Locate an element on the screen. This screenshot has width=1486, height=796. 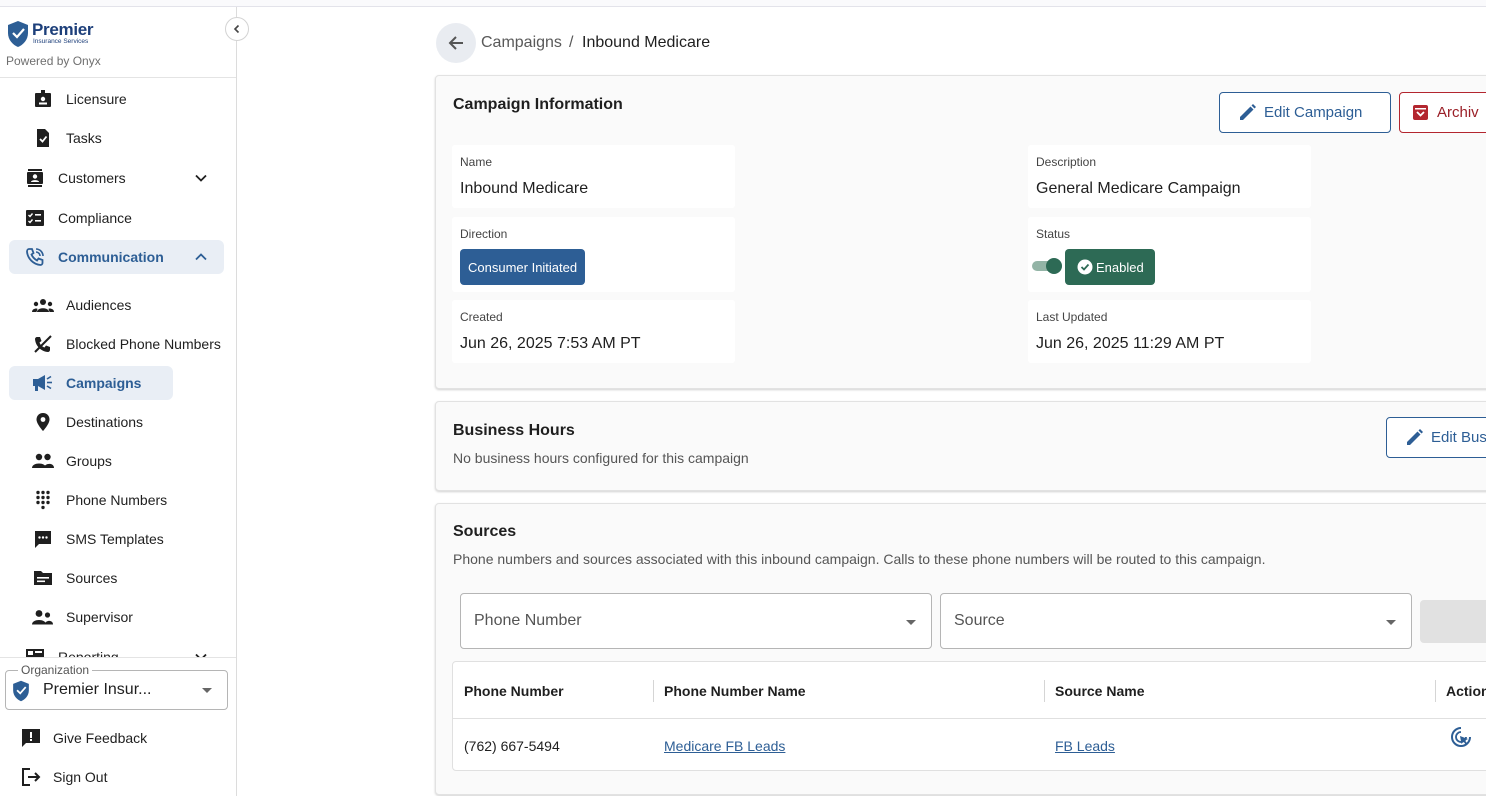
source-folder-icon is located at coordinates (43, 578).